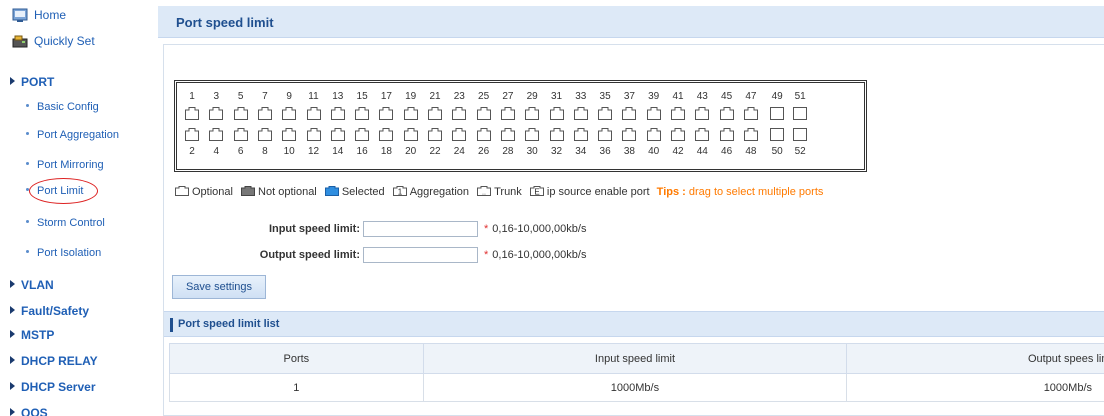 This screenshot has height=416, width=1104. I want to click on sidebar-item-label: Port Mirroring, so click(70, 165).